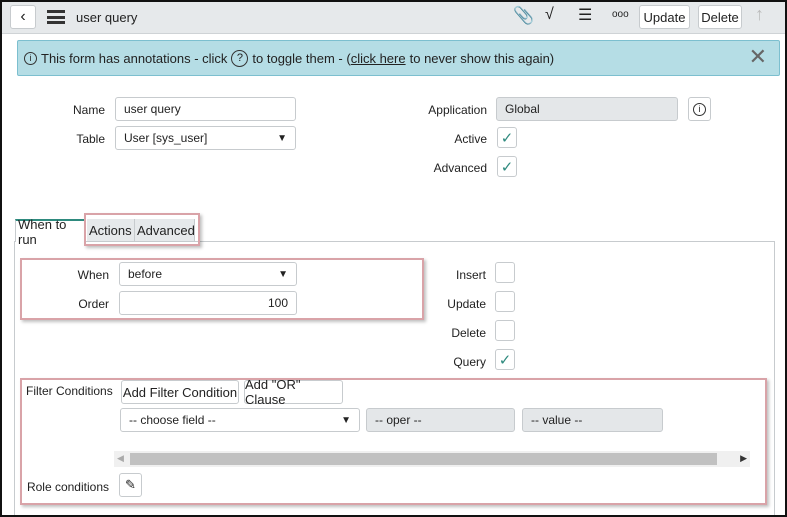 This screenshot has width=787, height=517. Describe the element at coordinates (93, 304) in the screenshot. I see `order-label: Order` at that location.